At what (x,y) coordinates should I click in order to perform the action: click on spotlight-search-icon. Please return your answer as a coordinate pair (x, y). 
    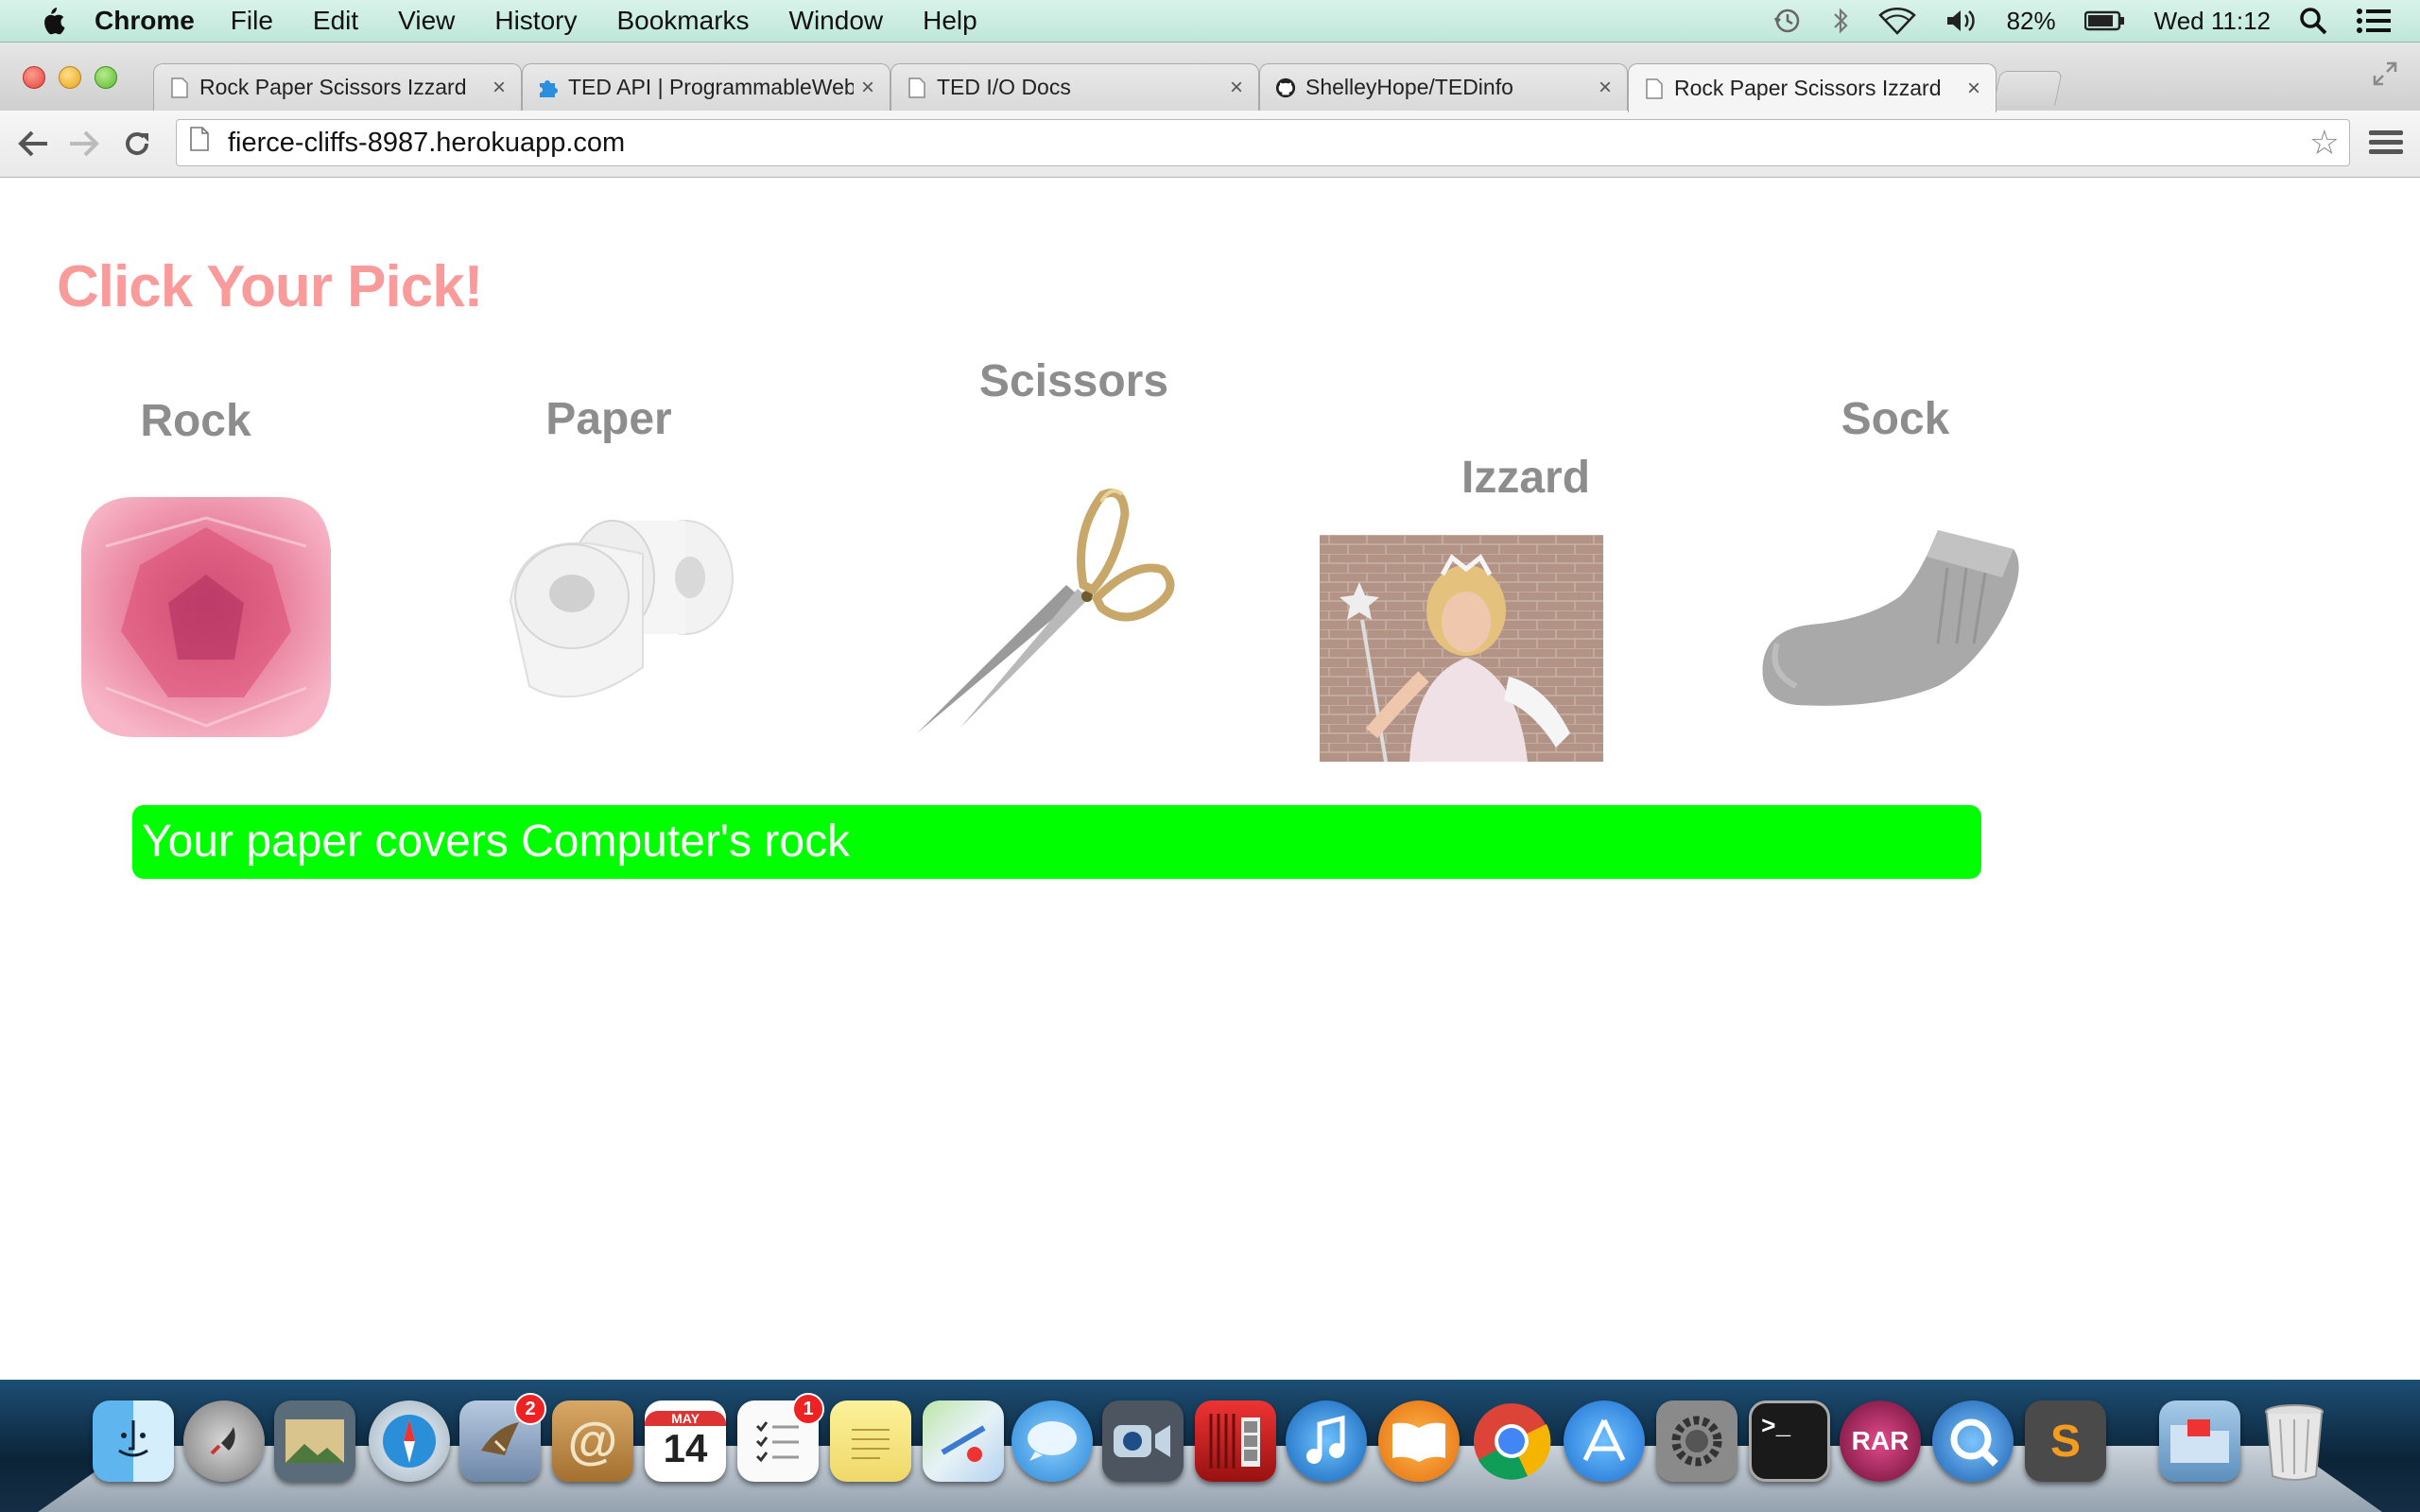
    Looking at the image, I should click on (2313, 21).